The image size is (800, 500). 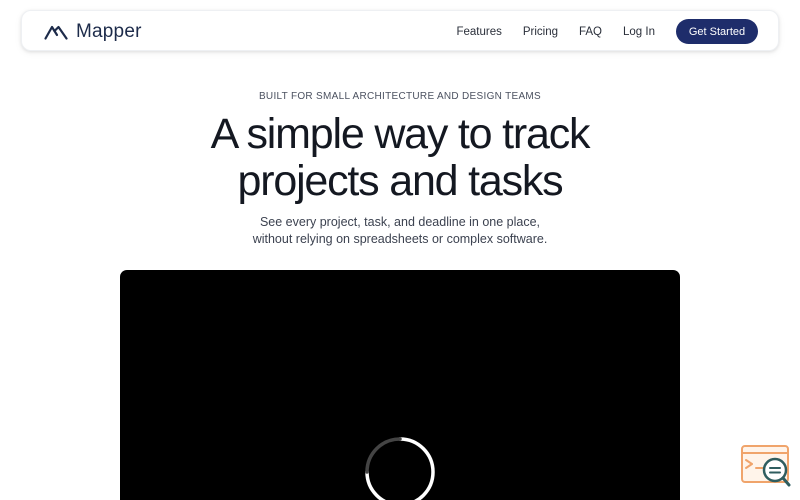 What do you see at coordinates (400, 134) in the screenshot?
I see `hero-headline-line-1: A simple way to track` at bounding box center [400, 134].